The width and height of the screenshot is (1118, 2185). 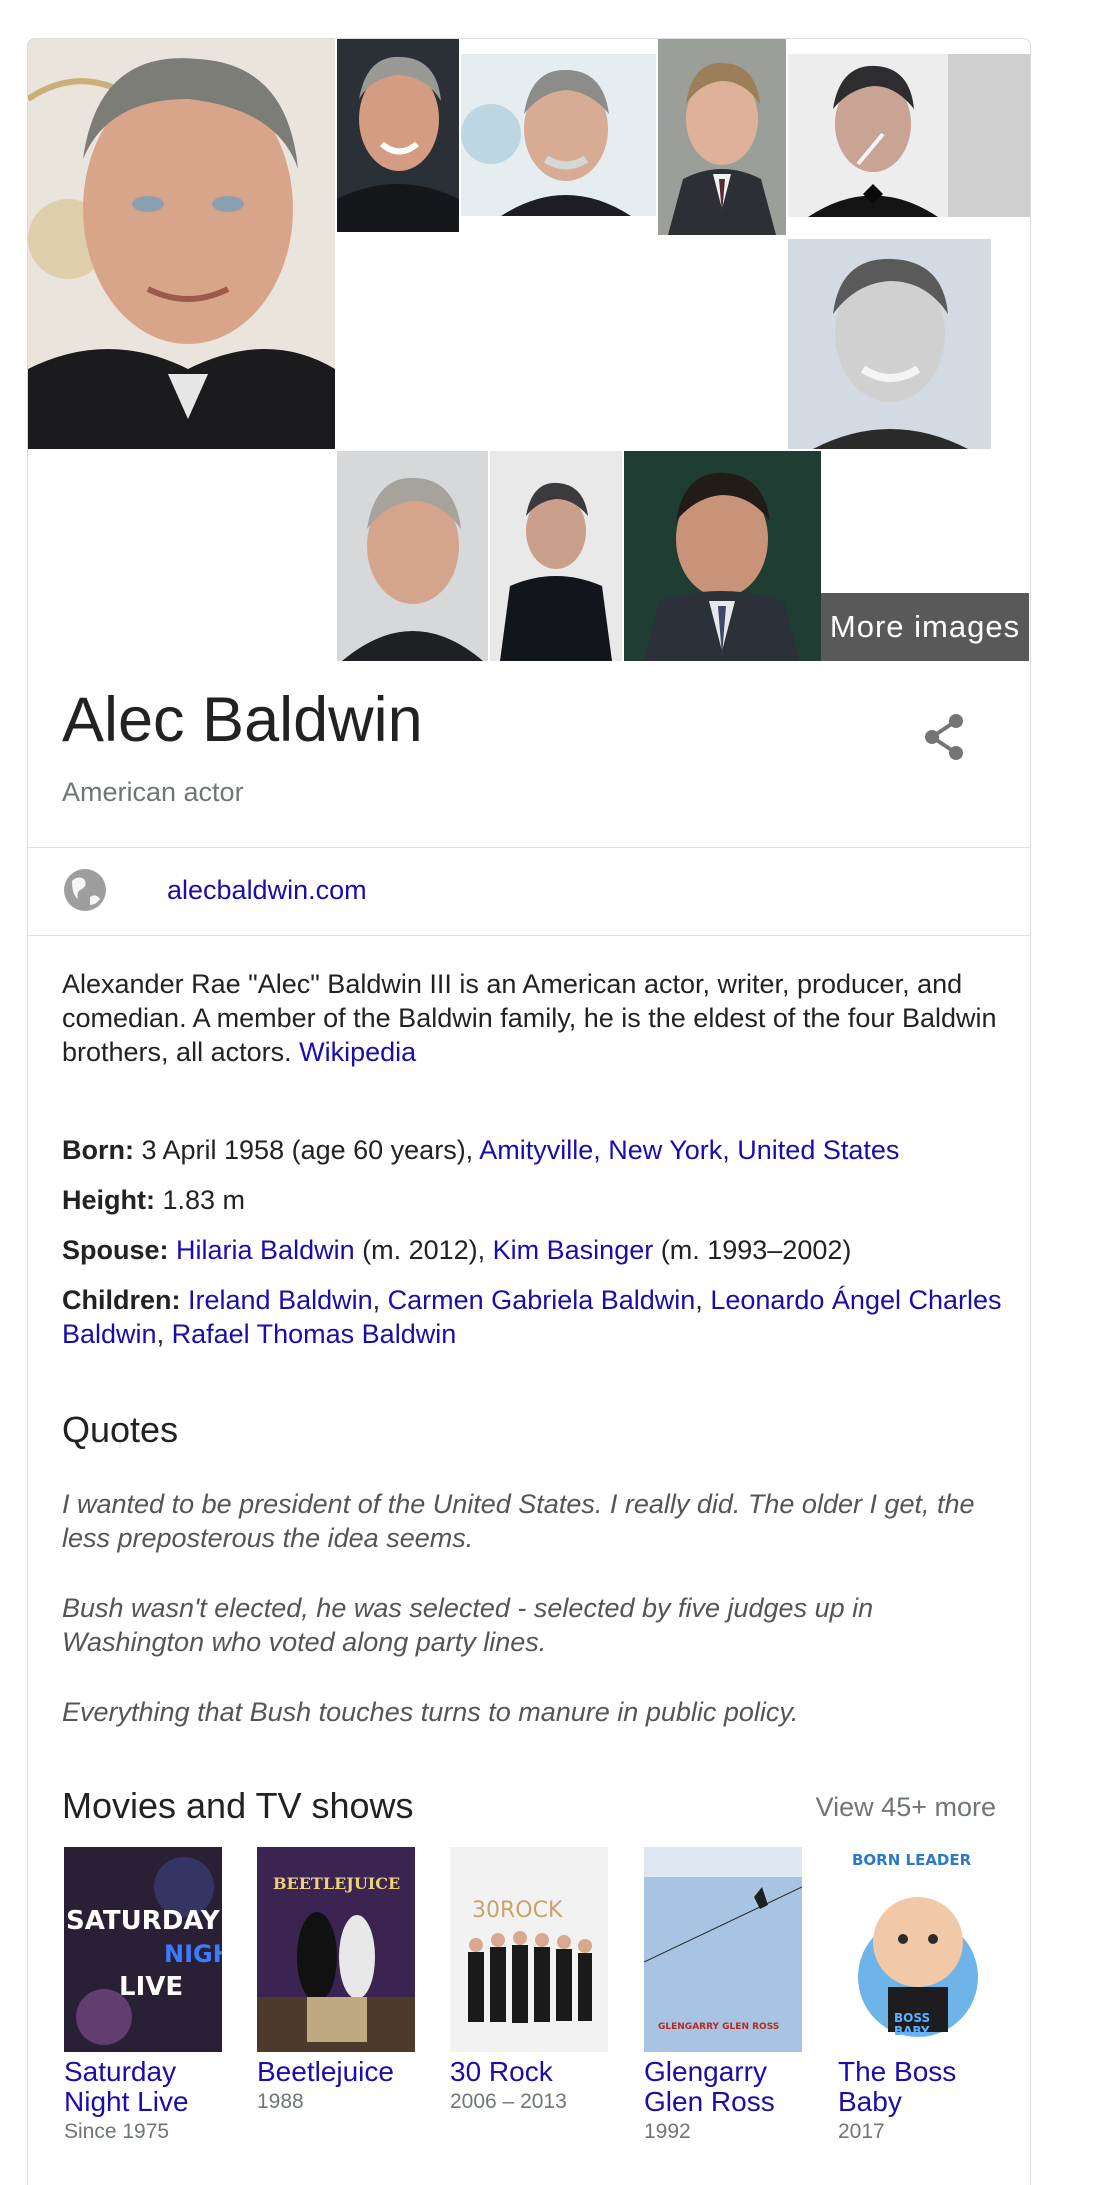 I want to click on movie-poster: BORN LEADER BOSS BABY, so click(x=917, y=1949).